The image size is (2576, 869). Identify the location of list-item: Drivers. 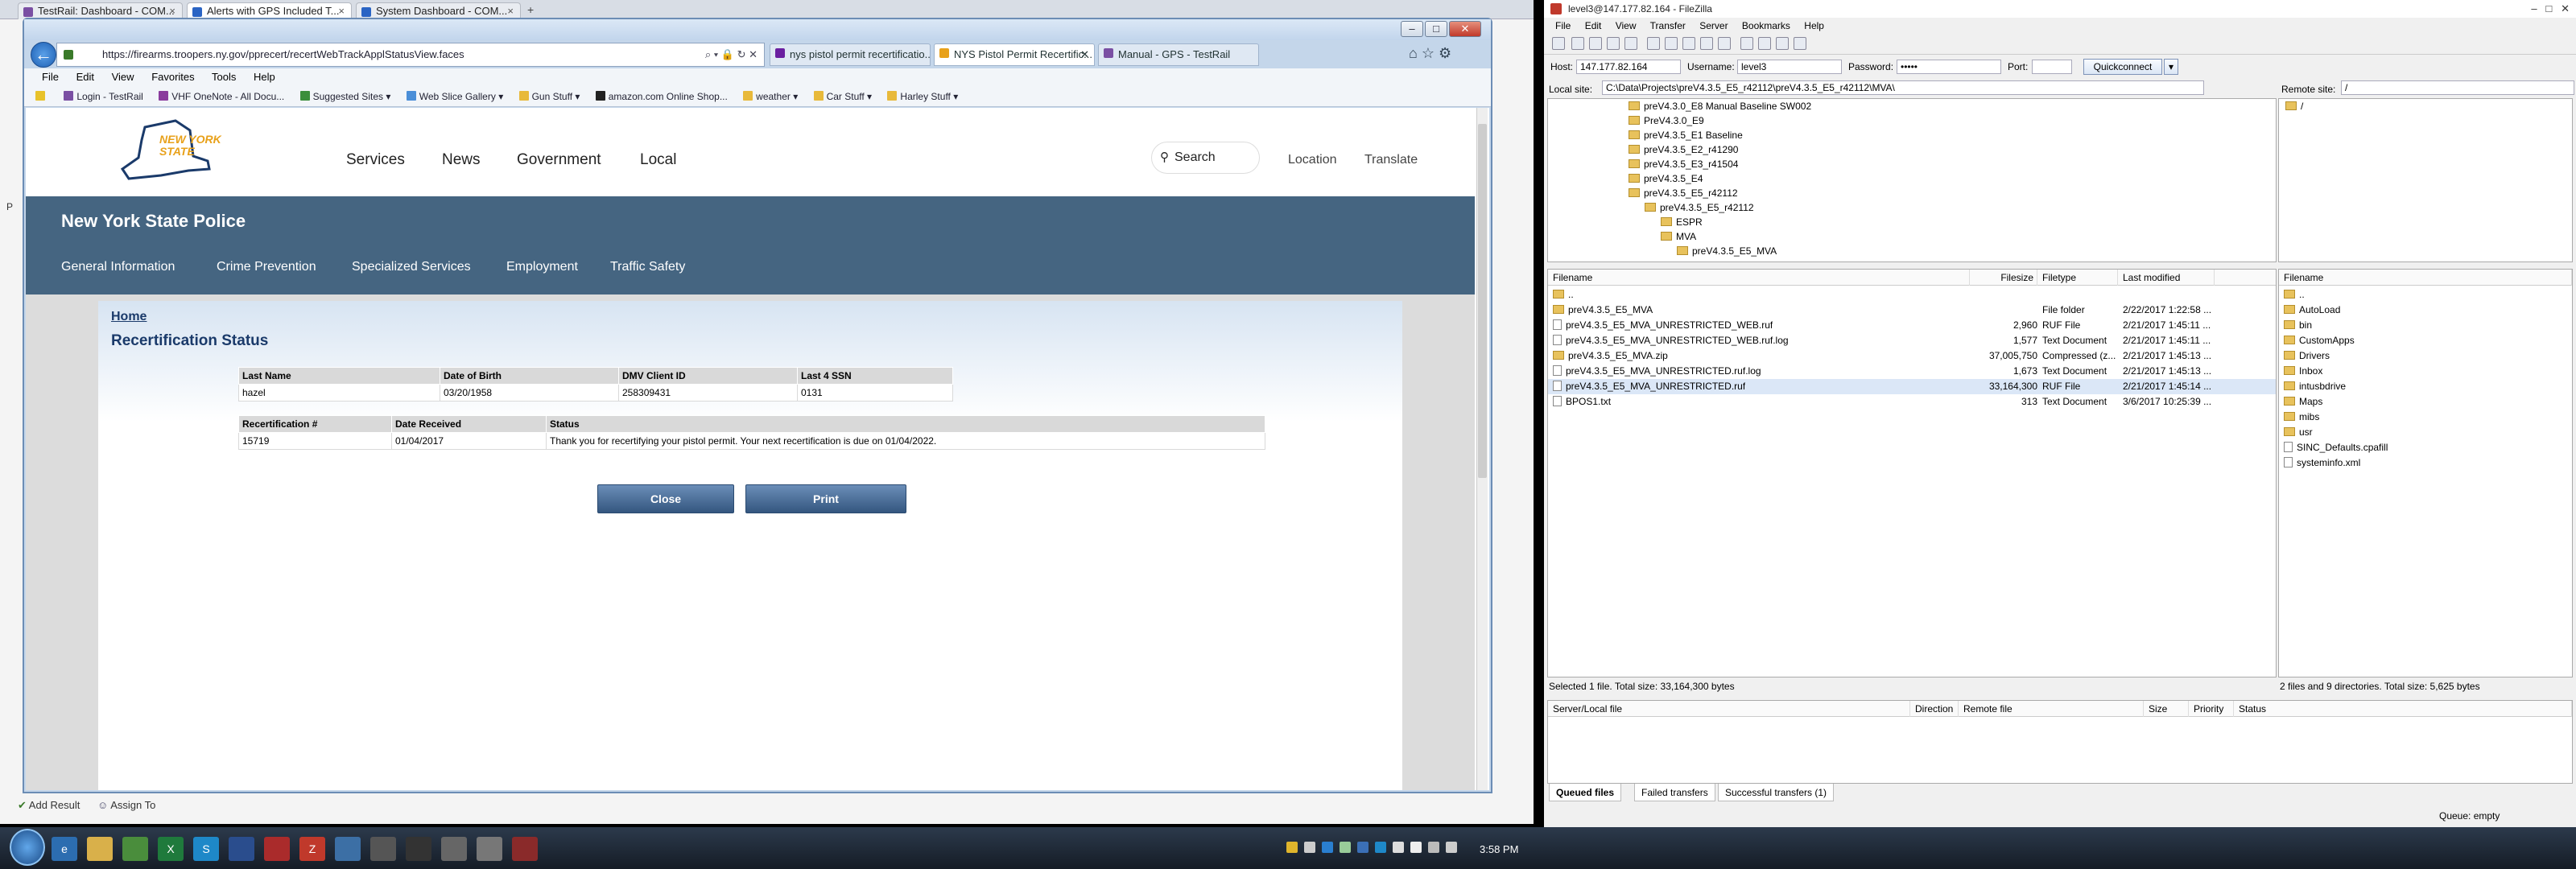
(2425, 356).